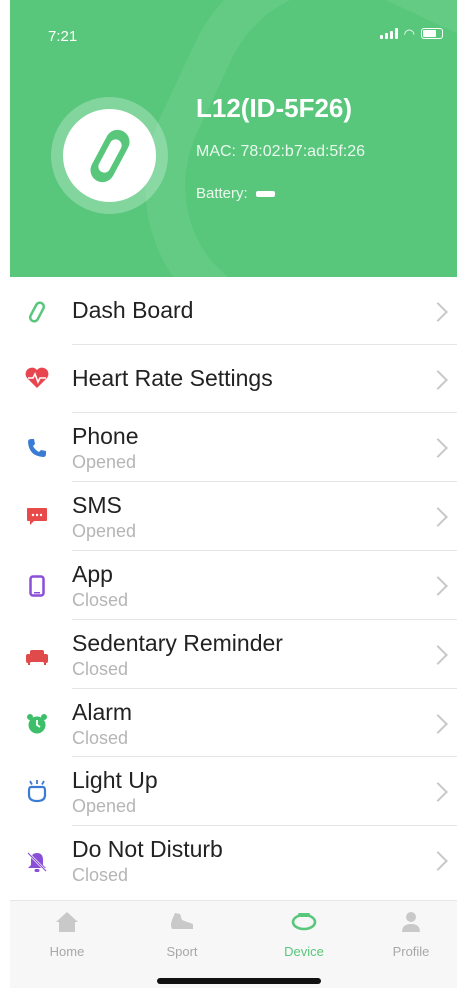 This screenshot has width=457, height=988. I want to click on device-mac: MAC: 78:02:b7:ad:5f:26, so click(280, 151).